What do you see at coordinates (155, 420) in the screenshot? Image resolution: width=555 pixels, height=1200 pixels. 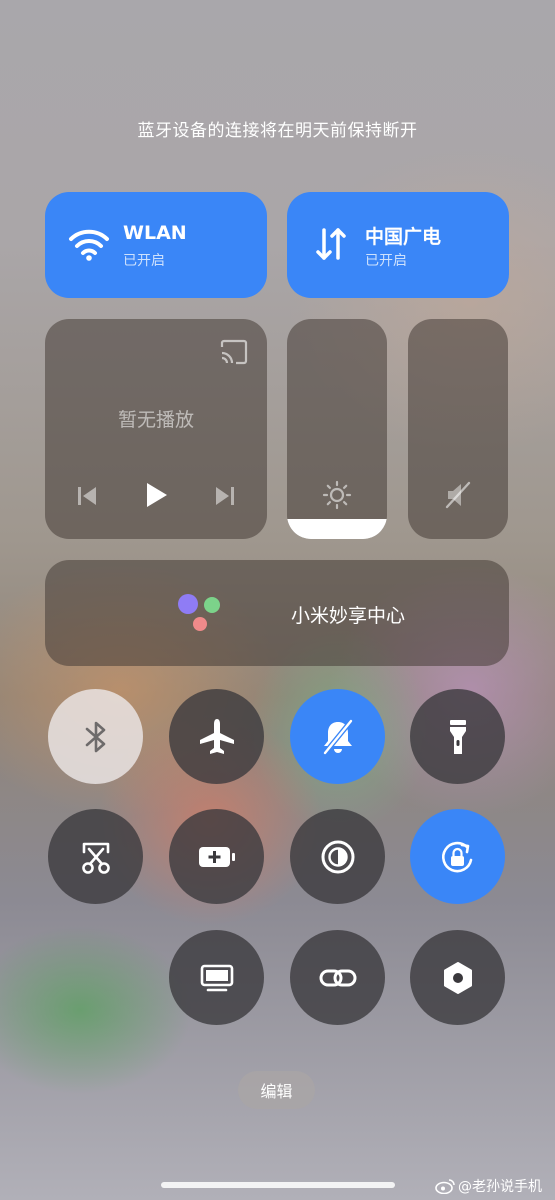 I see `media-empty-label: 暂无播放` at bounding box center [155, 420].